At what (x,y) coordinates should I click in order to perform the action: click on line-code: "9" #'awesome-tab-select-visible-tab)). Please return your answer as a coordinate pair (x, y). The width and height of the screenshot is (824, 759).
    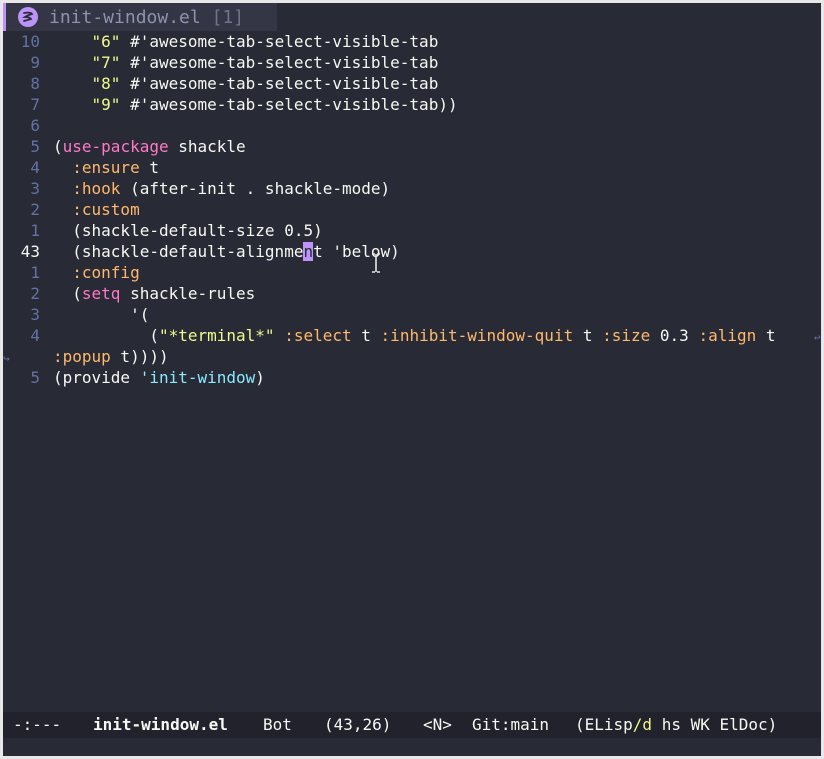
    Looking at the image, I should click on (255, 104).